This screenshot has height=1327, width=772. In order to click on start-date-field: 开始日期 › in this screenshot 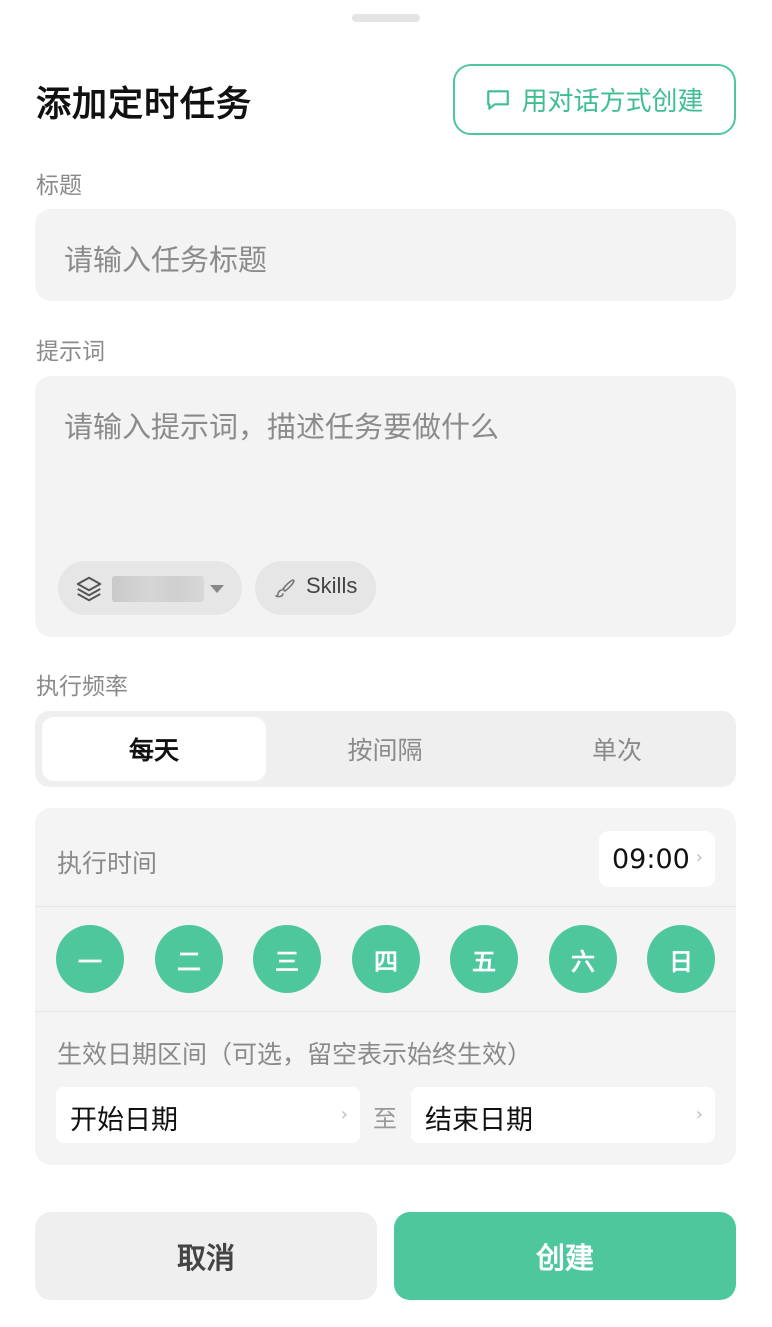, I will do `click(208, 1115)`.